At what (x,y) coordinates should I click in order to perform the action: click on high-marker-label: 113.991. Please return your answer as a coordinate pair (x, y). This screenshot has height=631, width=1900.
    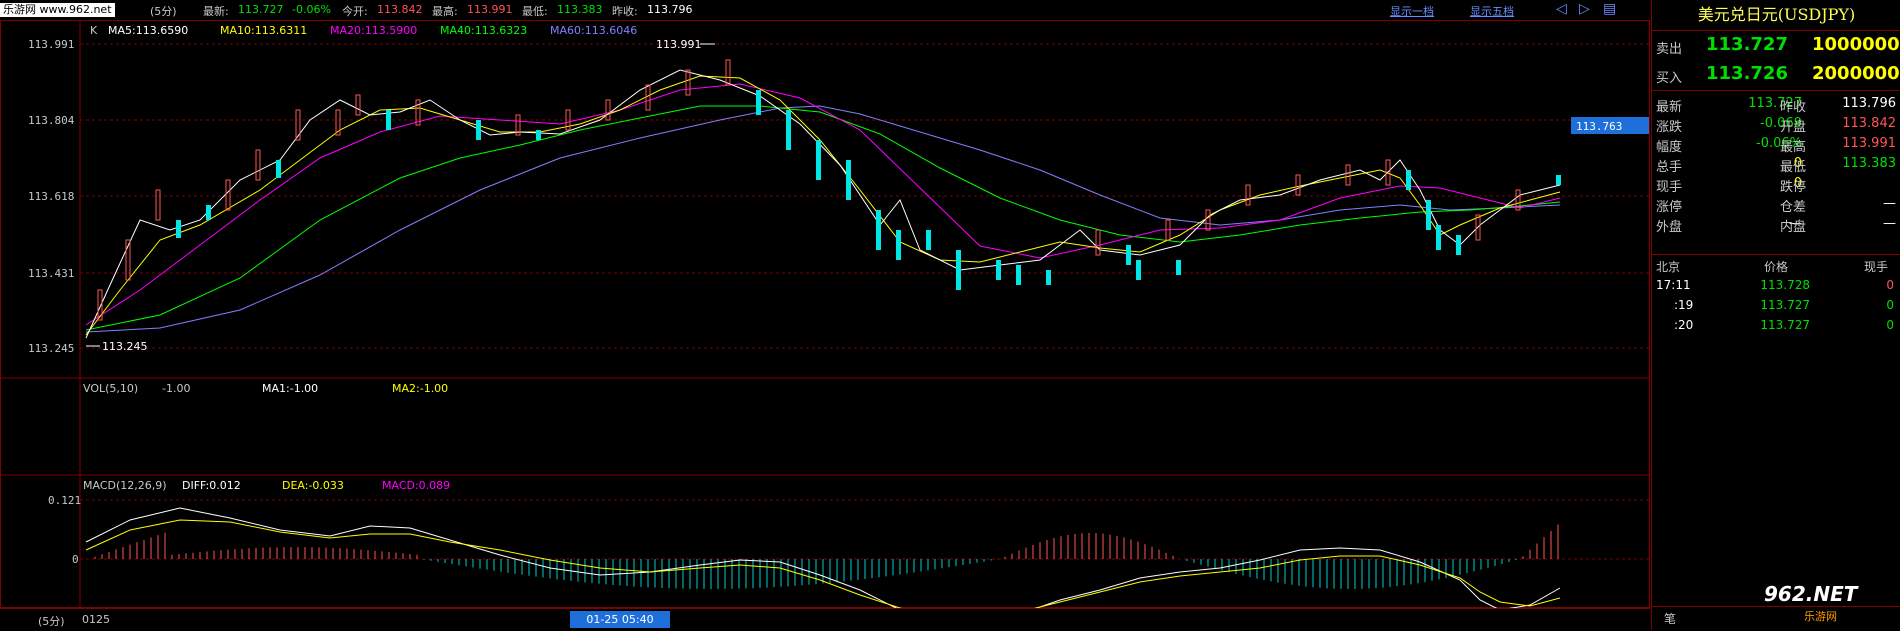
    Looking at the image, I should click on (679, 44).